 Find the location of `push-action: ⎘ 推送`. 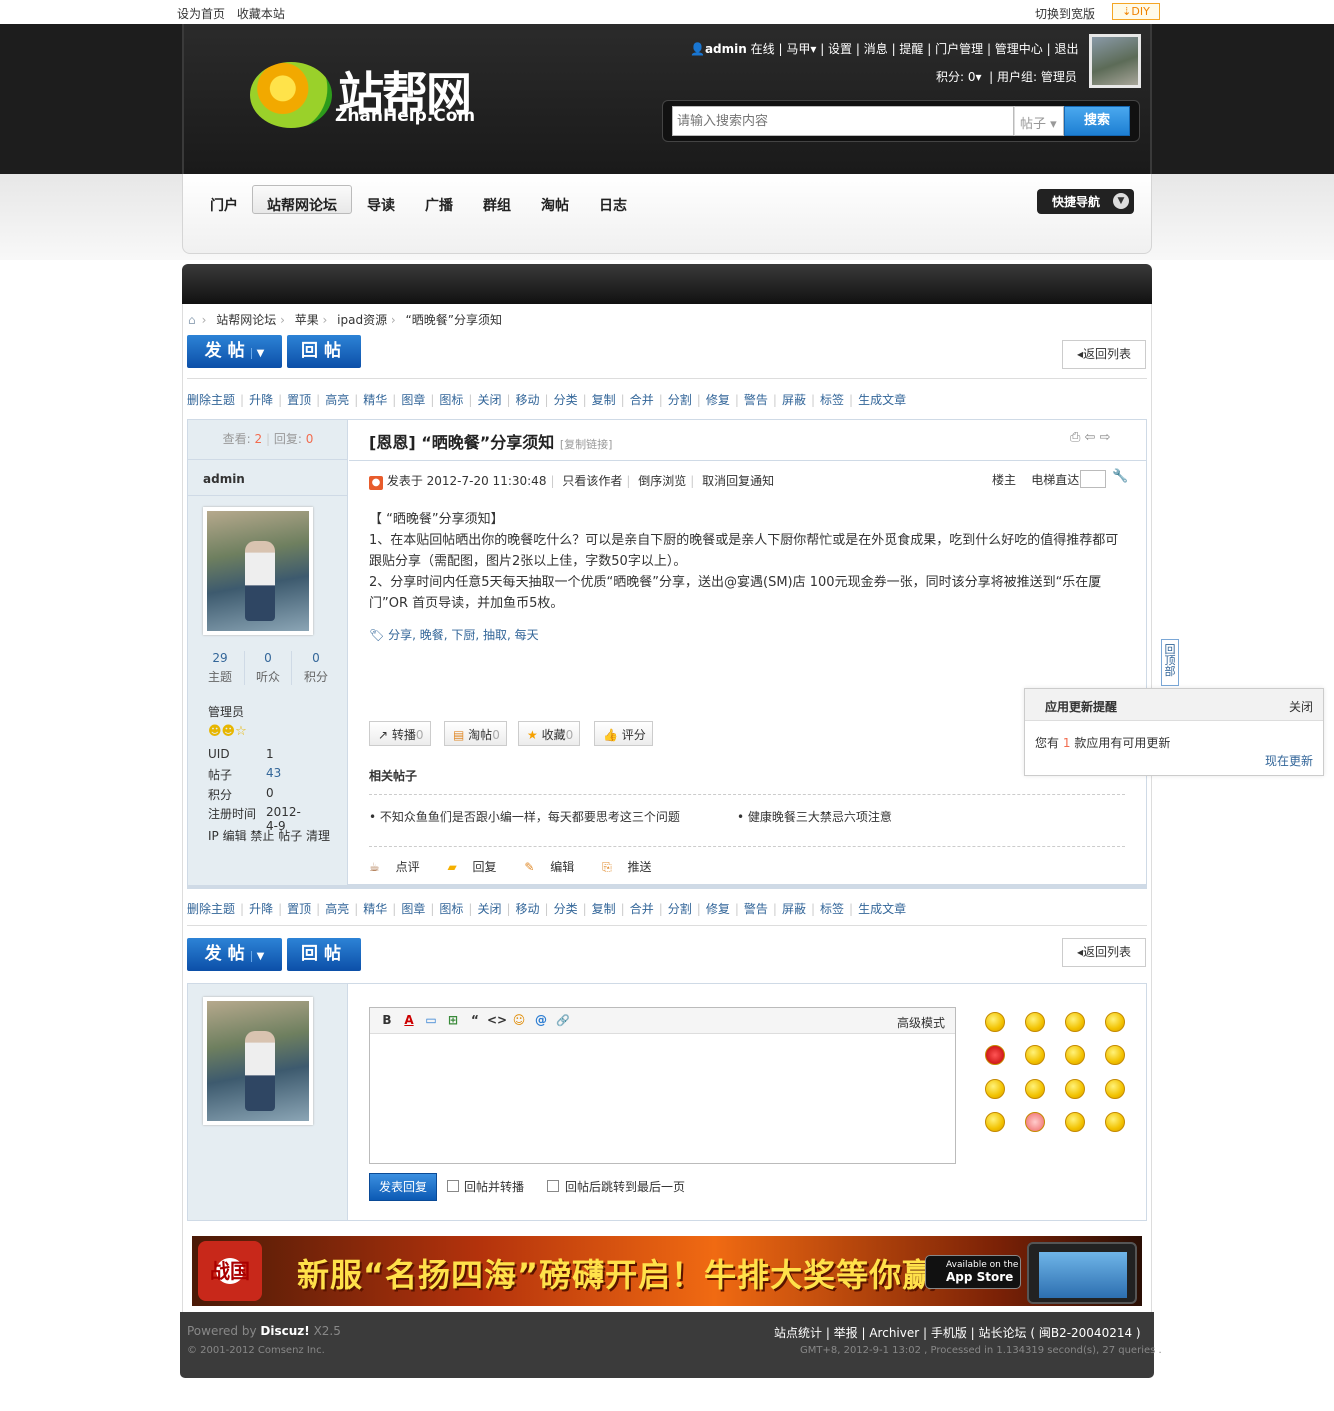

push-action: ⎘ 推送 is located at coordinates (632, 867).